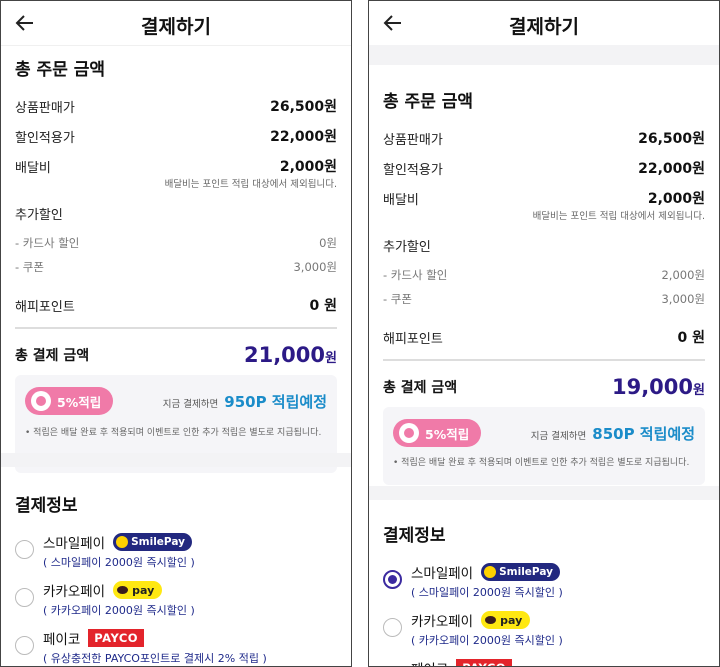  I want to click on payment-option-payco: 페이코 PAYCO ( 유상충전한 PAYCO포인트로 결제시 2% 적립 ), so click(176, 647).